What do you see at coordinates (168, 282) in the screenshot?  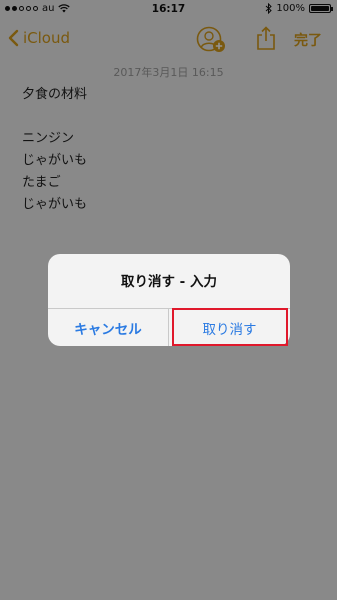 I see `alert-title: 取り消す - 入力` at bounding box center [168, 282].